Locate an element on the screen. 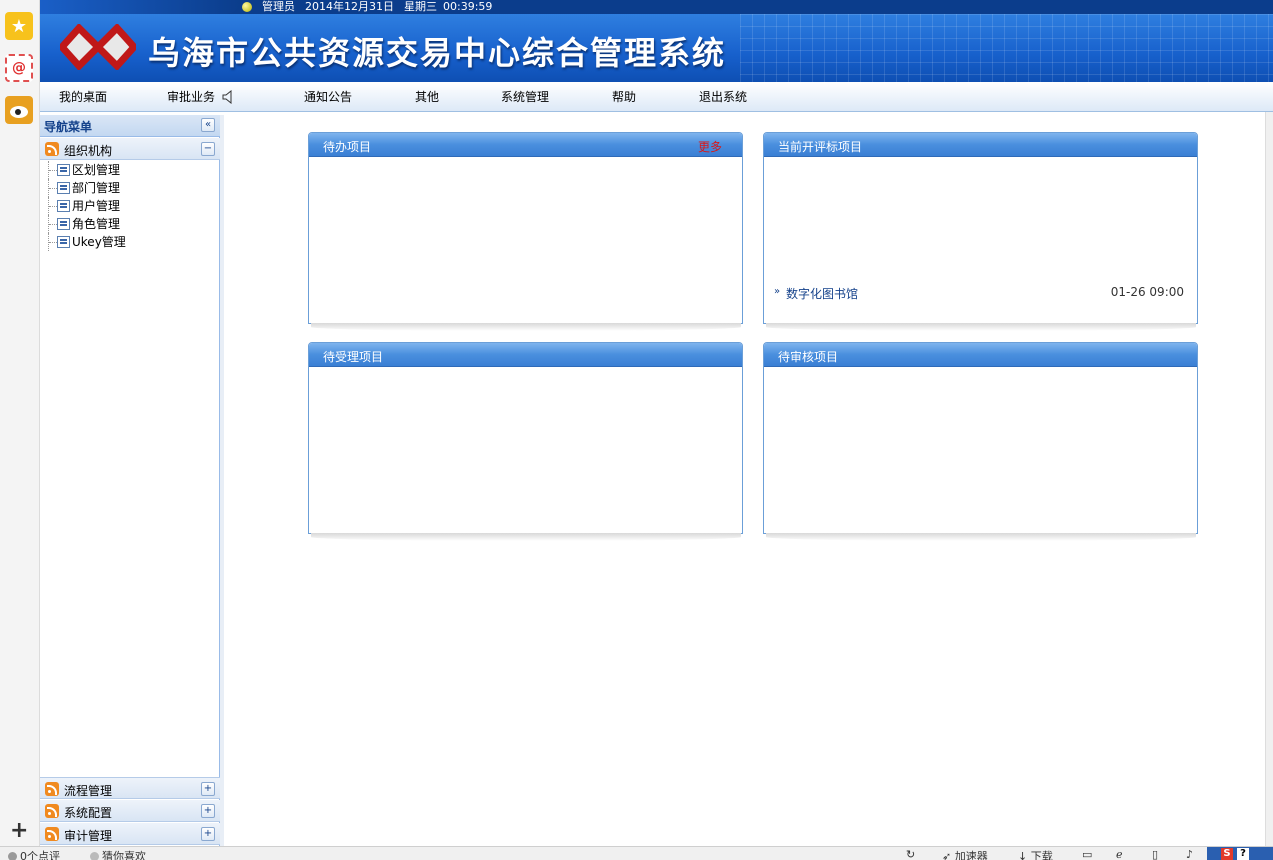 The image size is (1273, 860). accelerator-label: 加速器 is located at coordinates (971, 855).